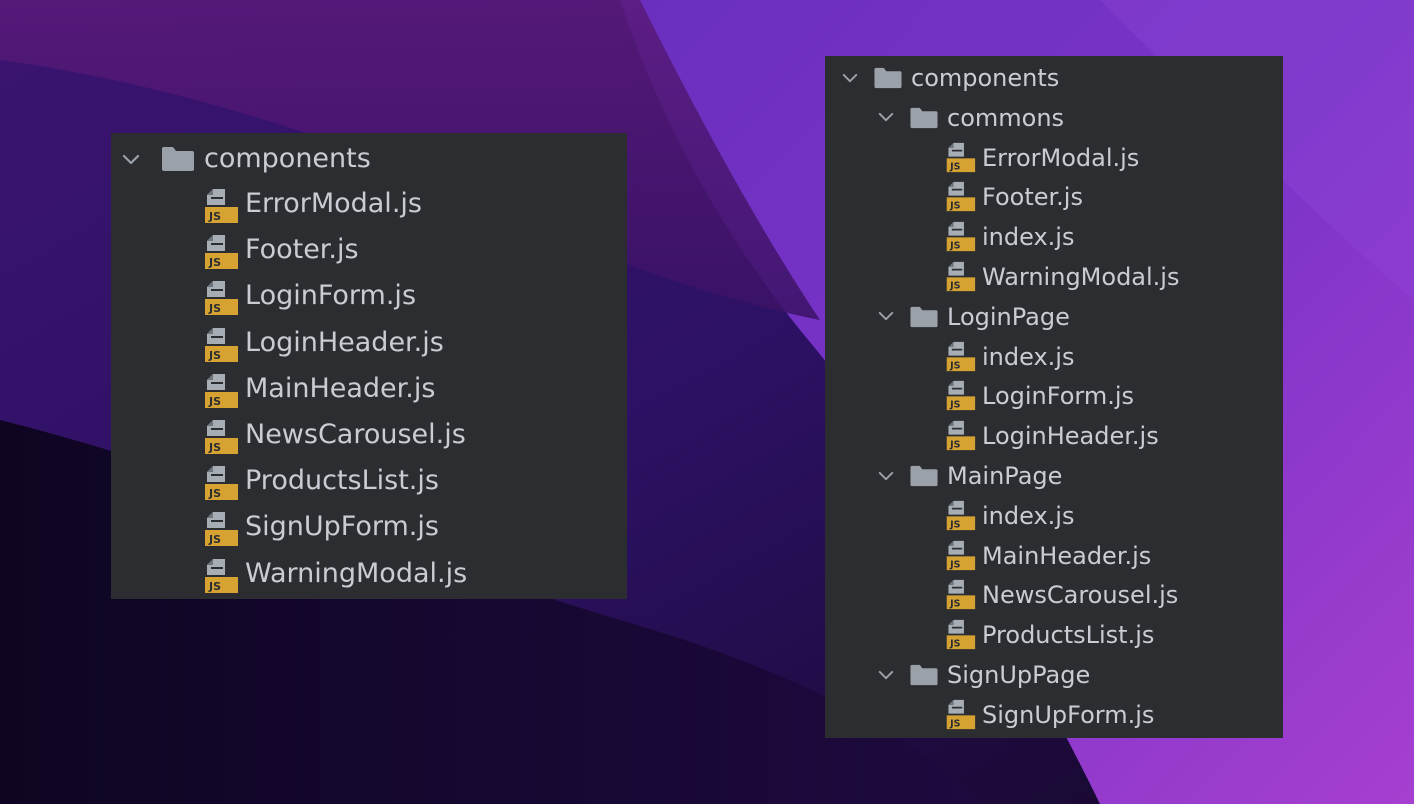 The image size is (1414, 804). Describe the element at coordinates (331, 296) in the screenshot. I see `tree-item-label: LoginForm.js` at that location.